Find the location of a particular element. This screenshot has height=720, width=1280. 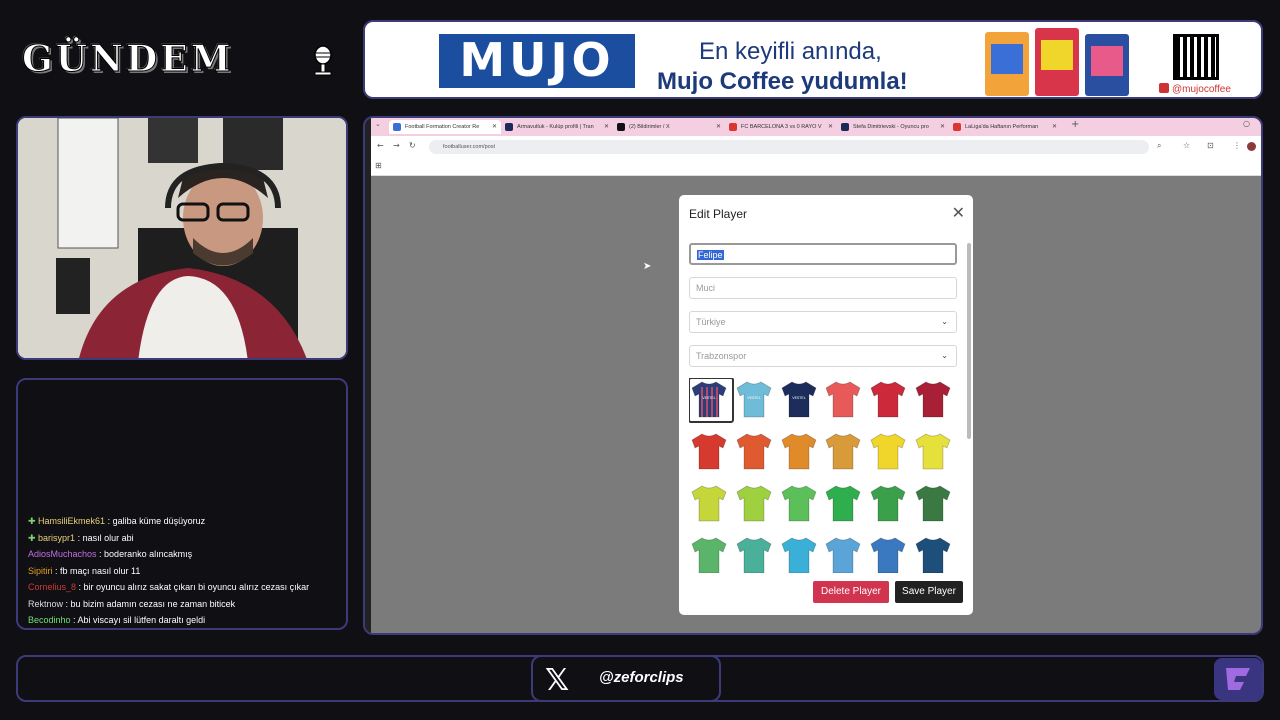

new-tab-button: + is located at coordinates (1075, 124).